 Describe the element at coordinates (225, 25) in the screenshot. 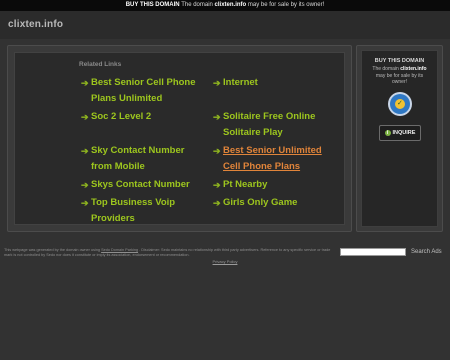

I see `site-header: clixten.info` at that location.